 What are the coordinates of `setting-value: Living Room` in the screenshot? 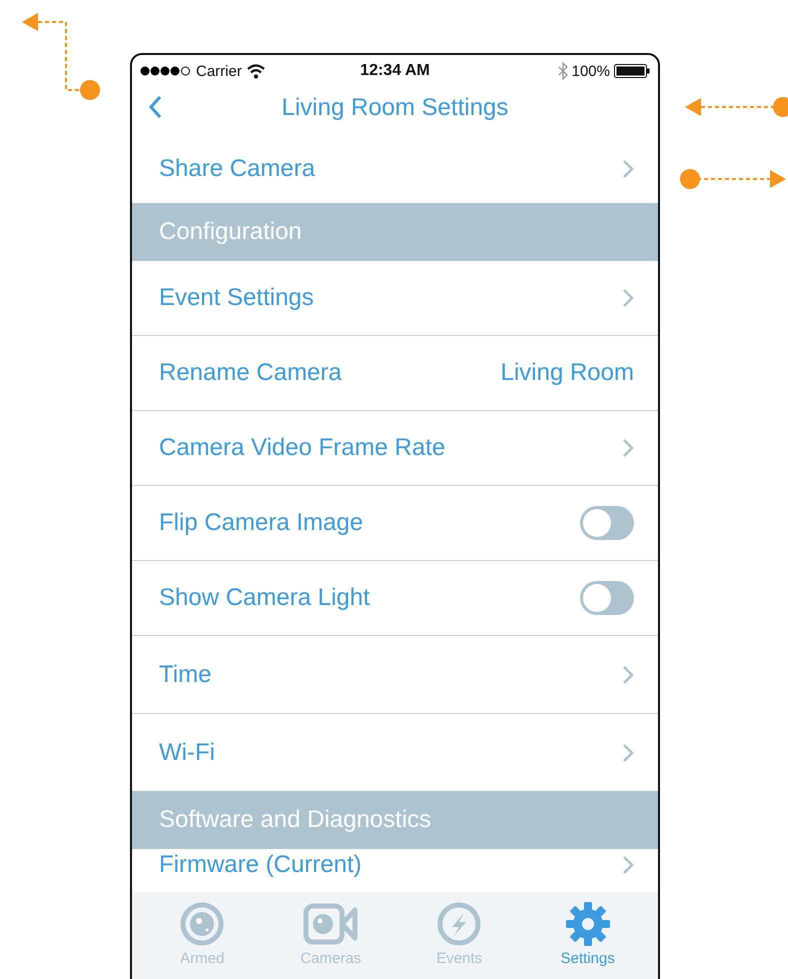 It's located at (567, 373).